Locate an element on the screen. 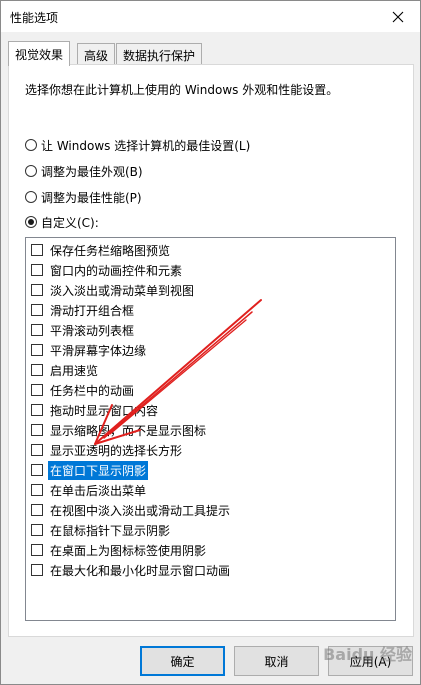  option-label: 滑动打开组合框 is located at coordinates (92, 310).